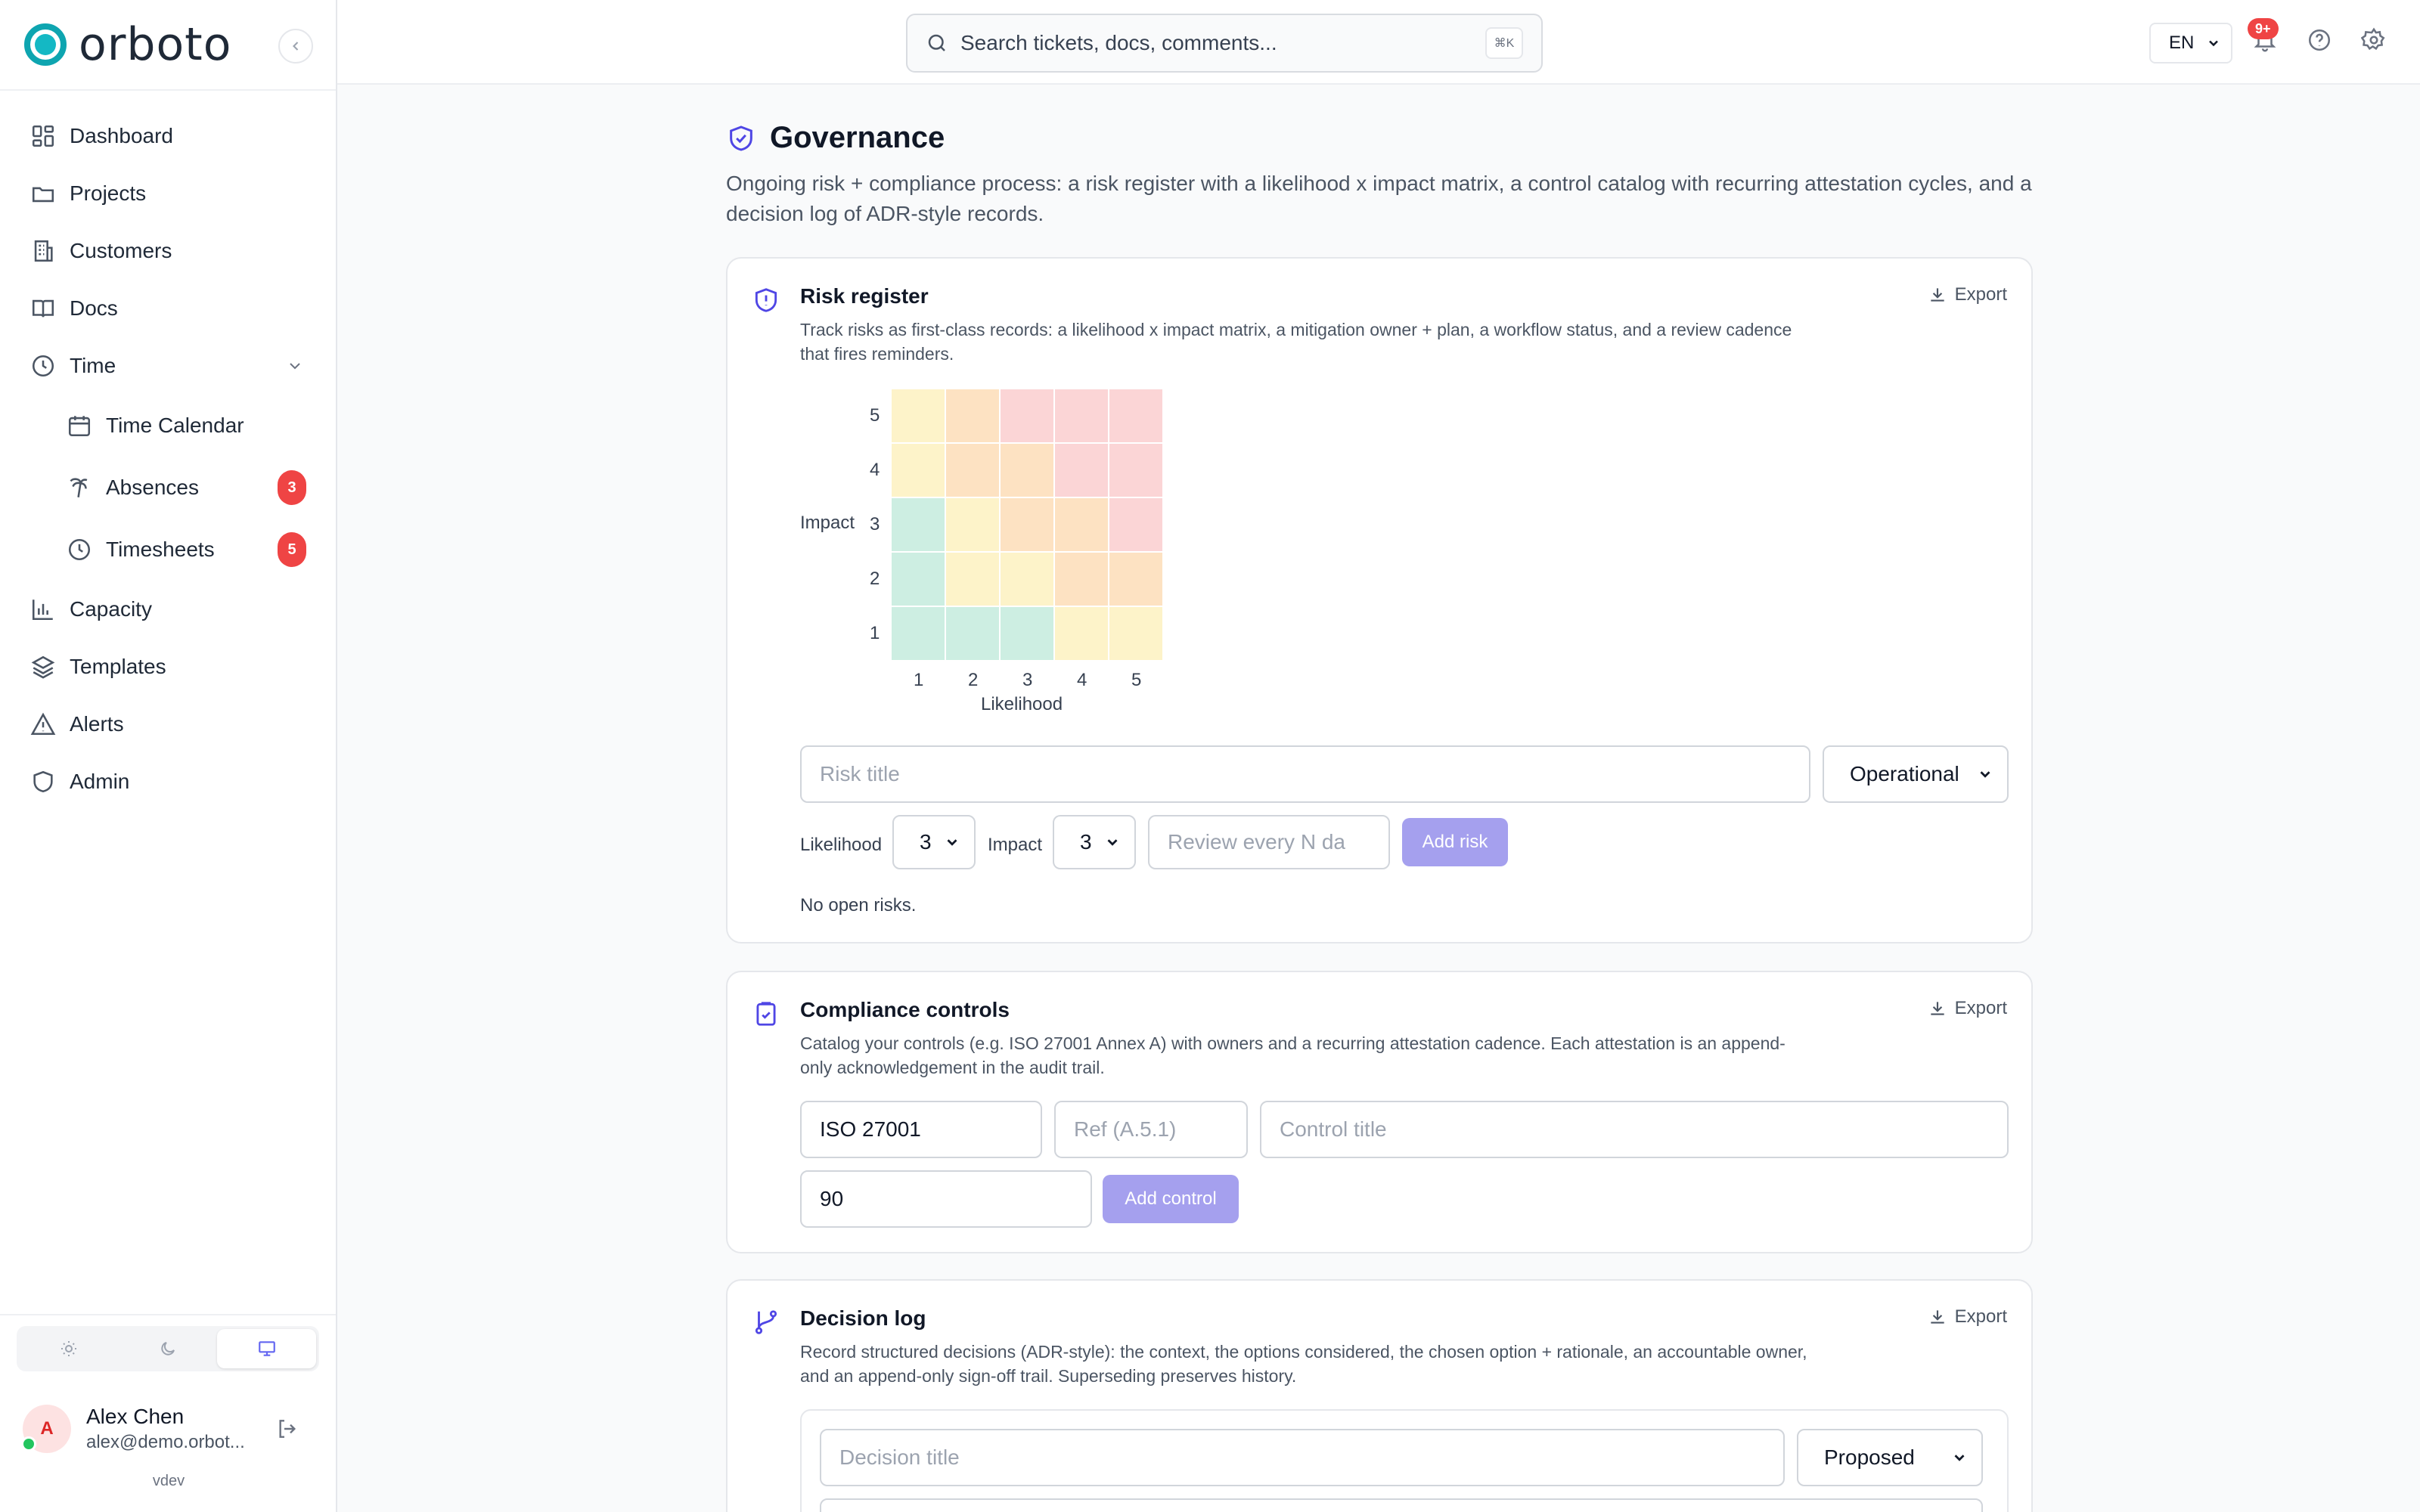 Image resolution: width=2420 pixels, height=1512 pixels. I want to click on add-control-button: Add control, so click(1171, 1199).